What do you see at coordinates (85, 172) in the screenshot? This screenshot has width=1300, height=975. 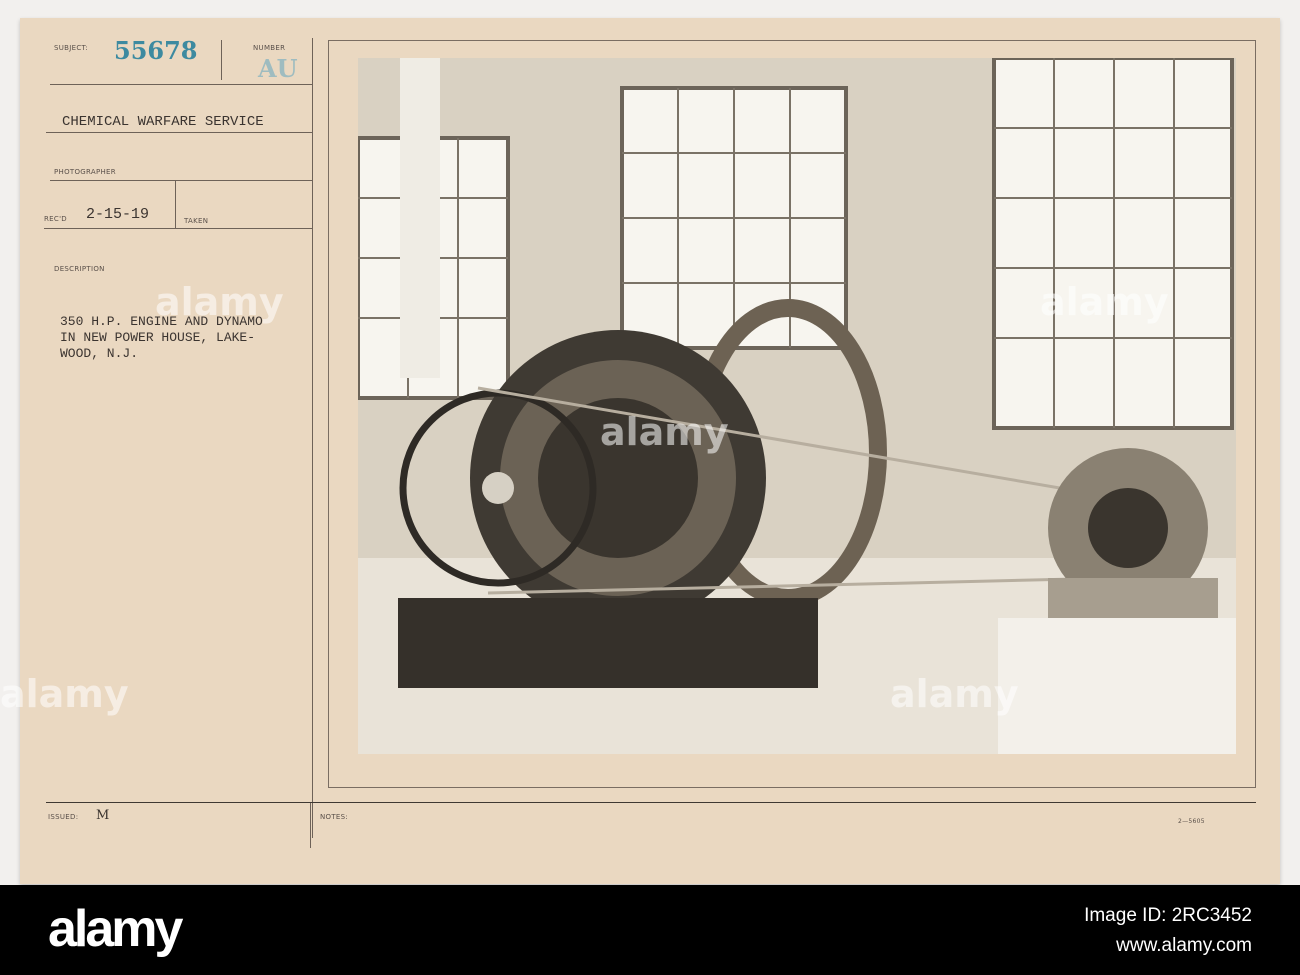 I see `photographer-label: PHOTOGRAPHER` at bounding box center [85, 172].